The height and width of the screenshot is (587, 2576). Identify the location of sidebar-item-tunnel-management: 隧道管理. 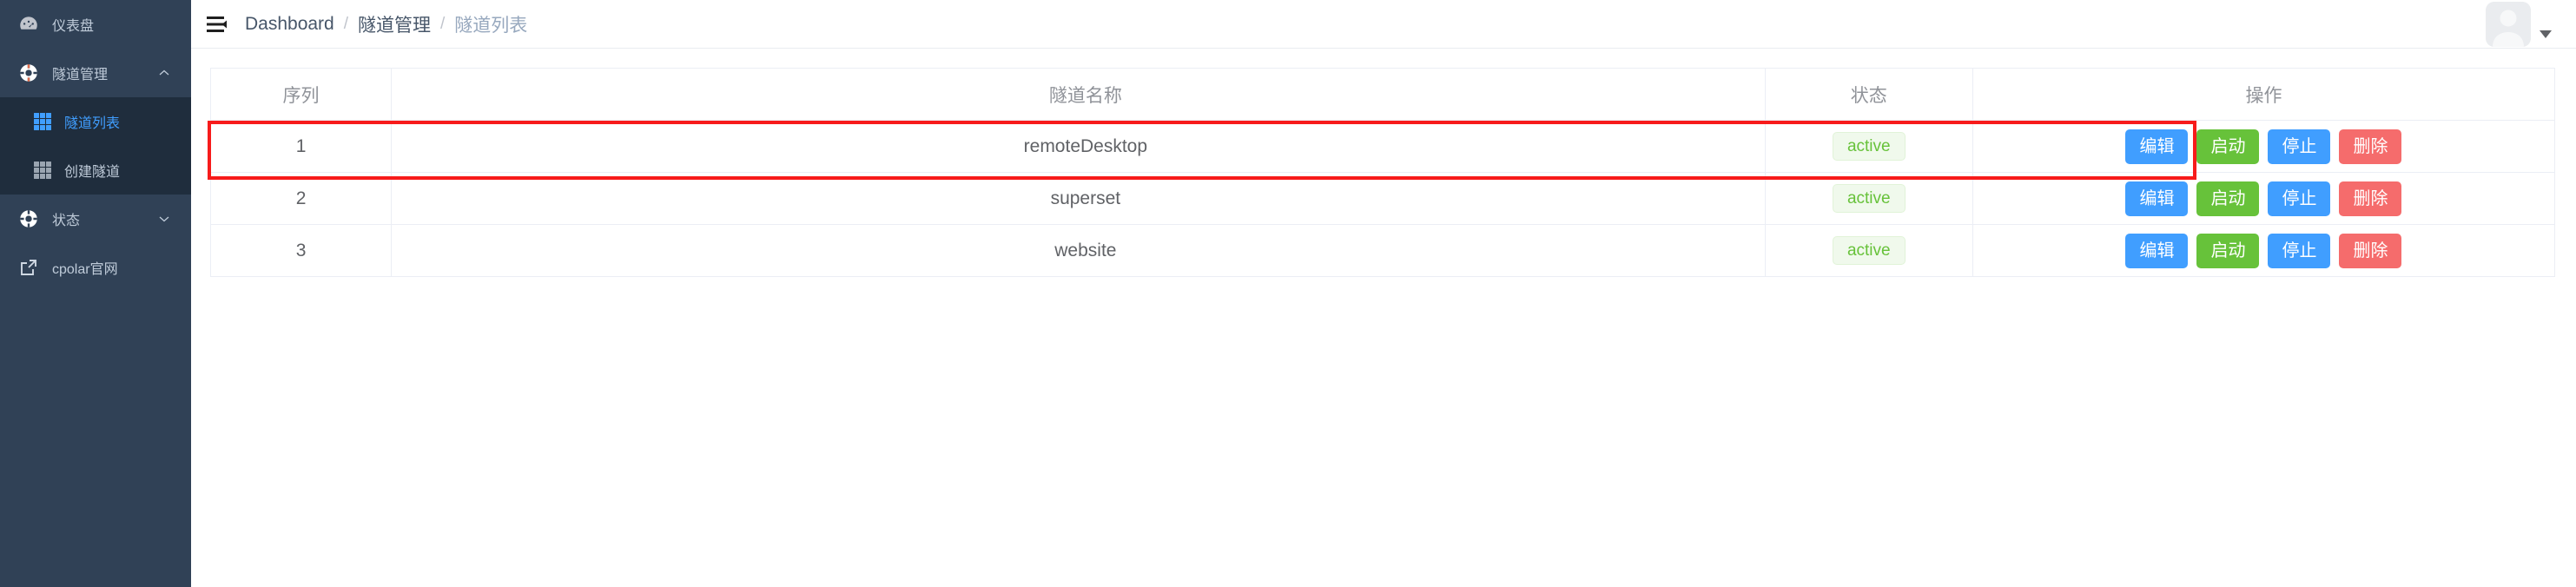
(96, 73).